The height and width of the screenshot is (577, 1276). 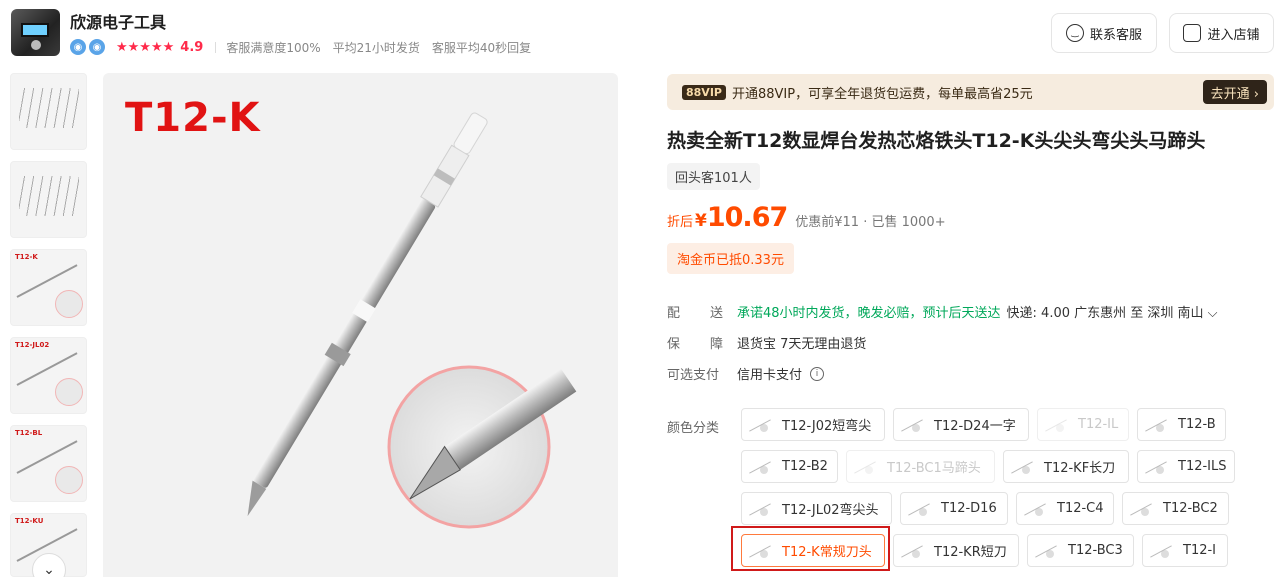 What do you see at coordinates (29, 433) in the screenshot?
I see `thumb-label: T12-BL` at bounding box center [29, 433].